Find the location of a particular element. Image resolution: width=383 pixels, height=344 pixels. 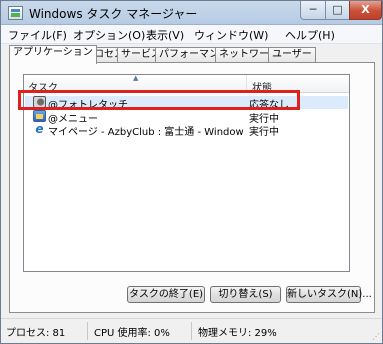

task-status: 実行中 is located at coordinates (264, 132).